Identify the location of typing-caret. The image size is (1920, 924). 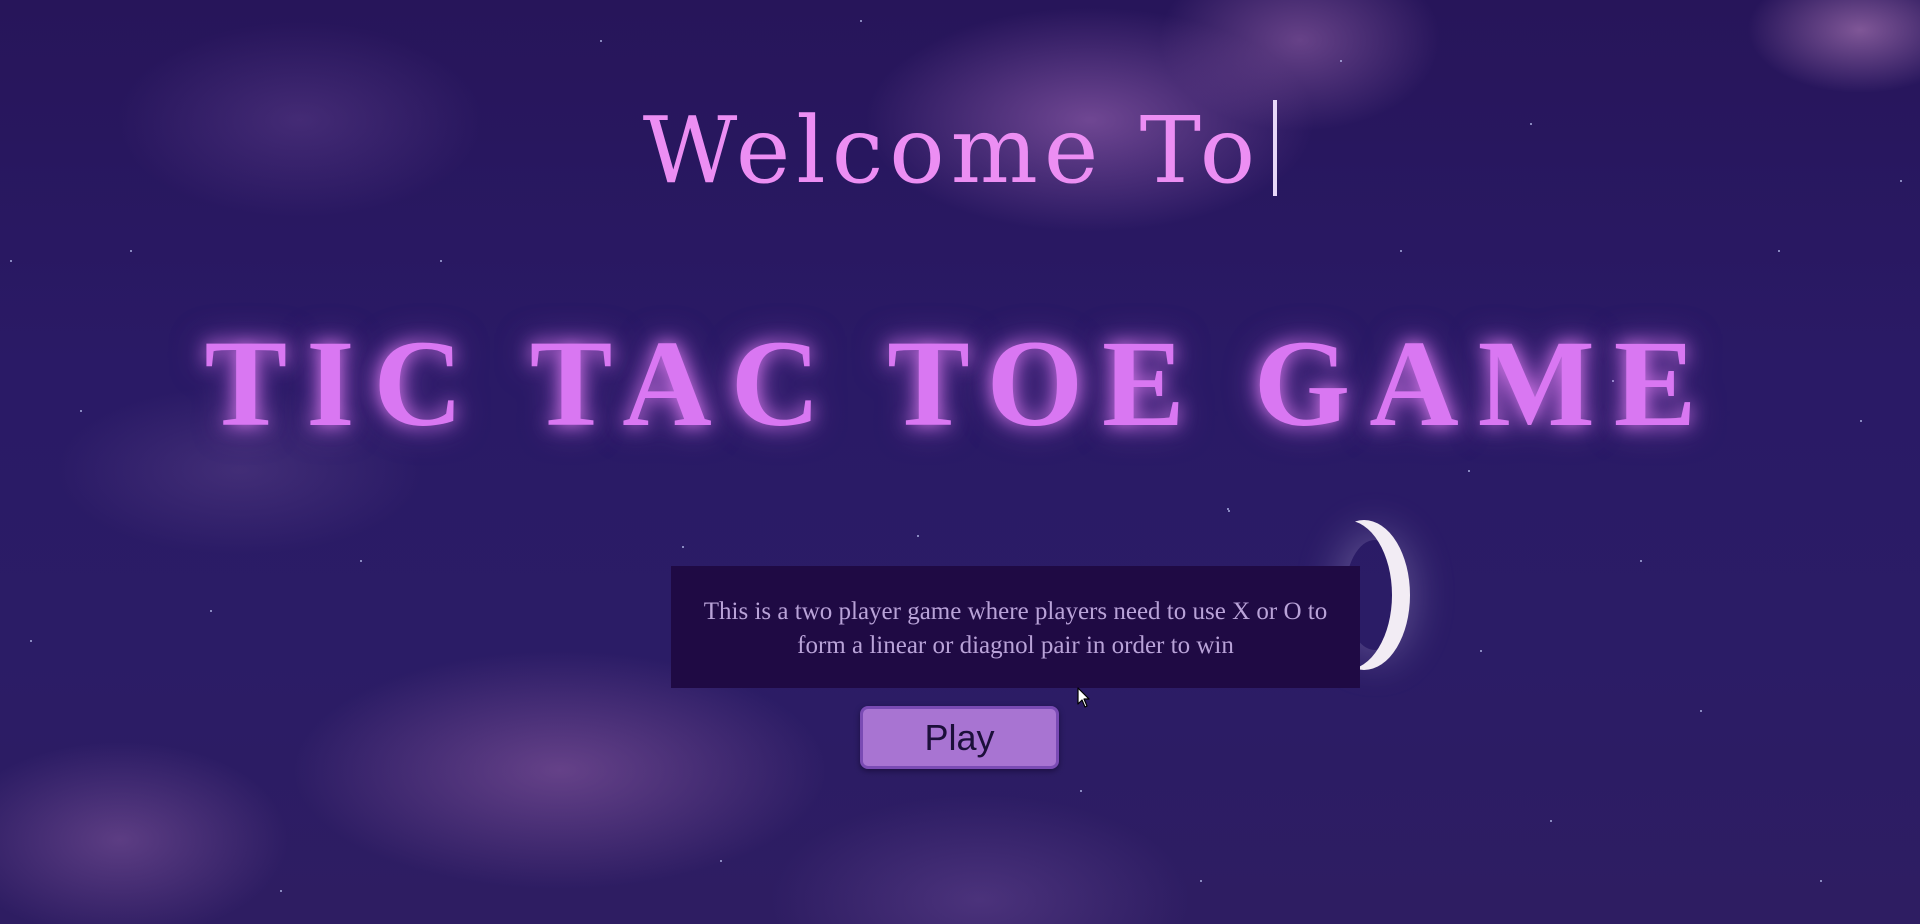
(1275, 148).